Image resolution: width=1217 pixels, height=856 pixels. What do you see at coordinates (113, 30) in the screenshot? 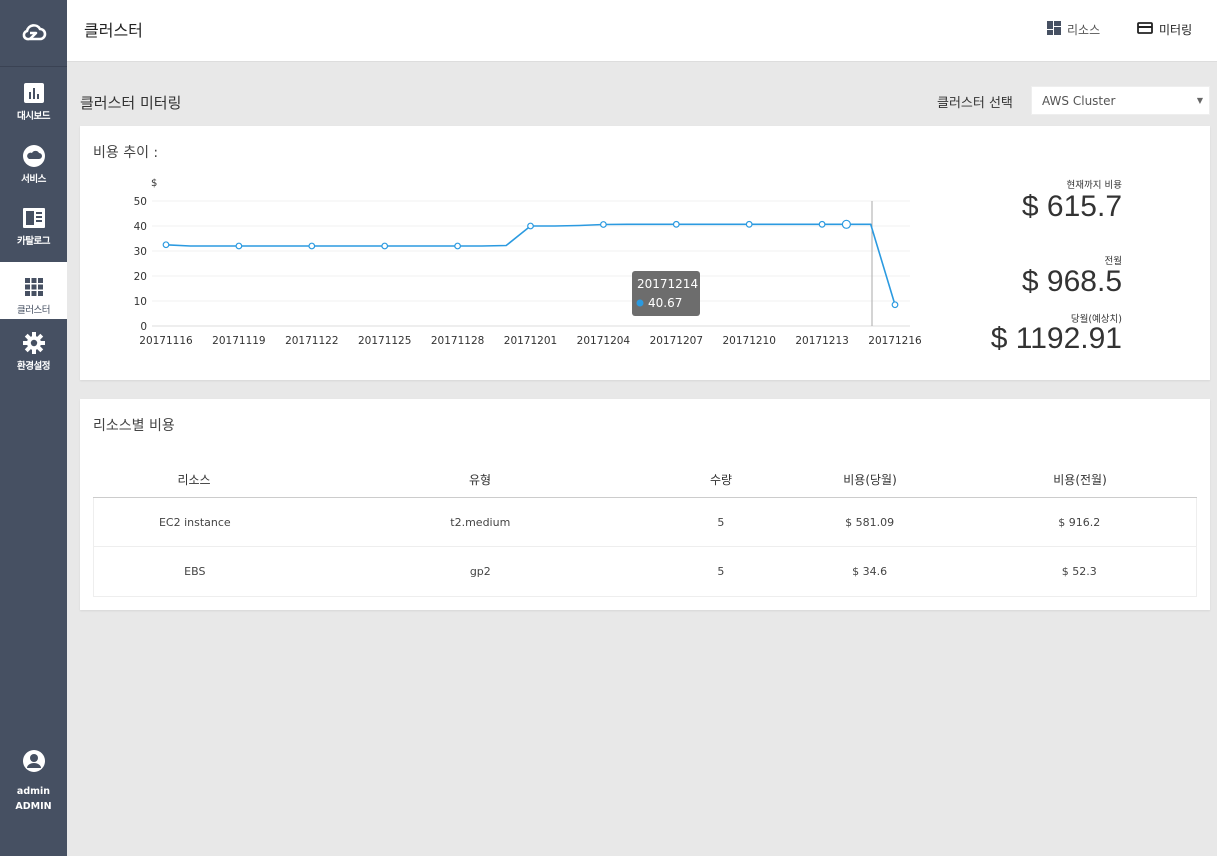
I see `page-title: 클러스터` at bounding box center [113, 30].